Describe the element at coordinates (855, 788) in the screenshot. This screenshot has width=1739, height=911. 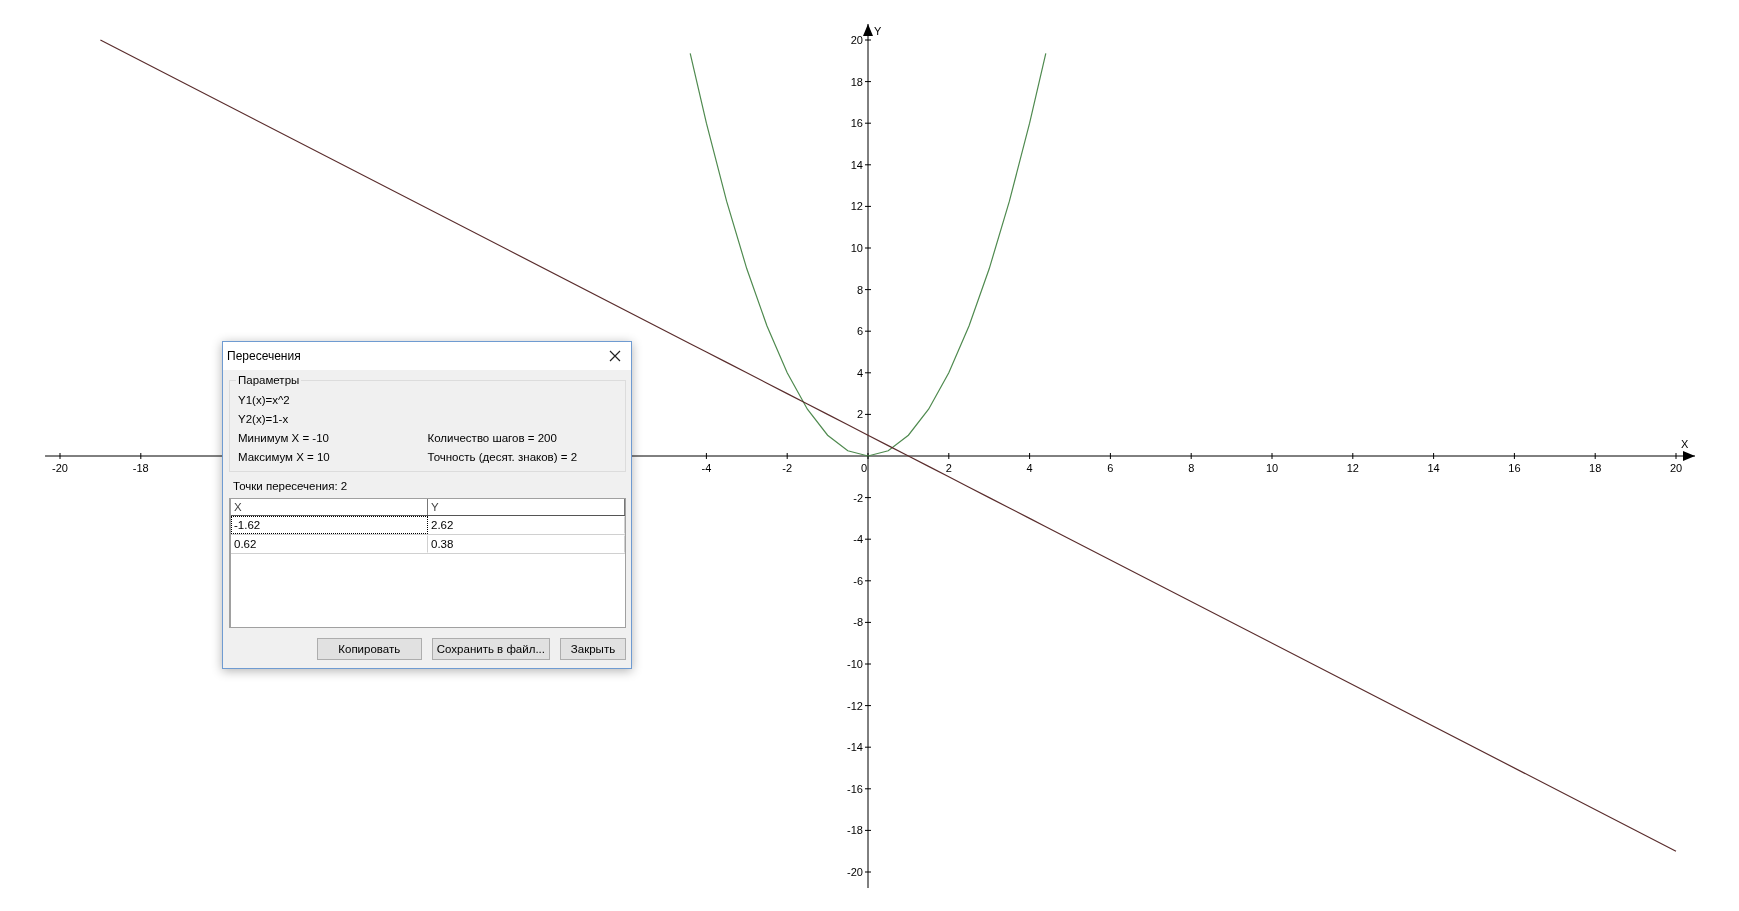
I see `tick-label: -16` at that location.